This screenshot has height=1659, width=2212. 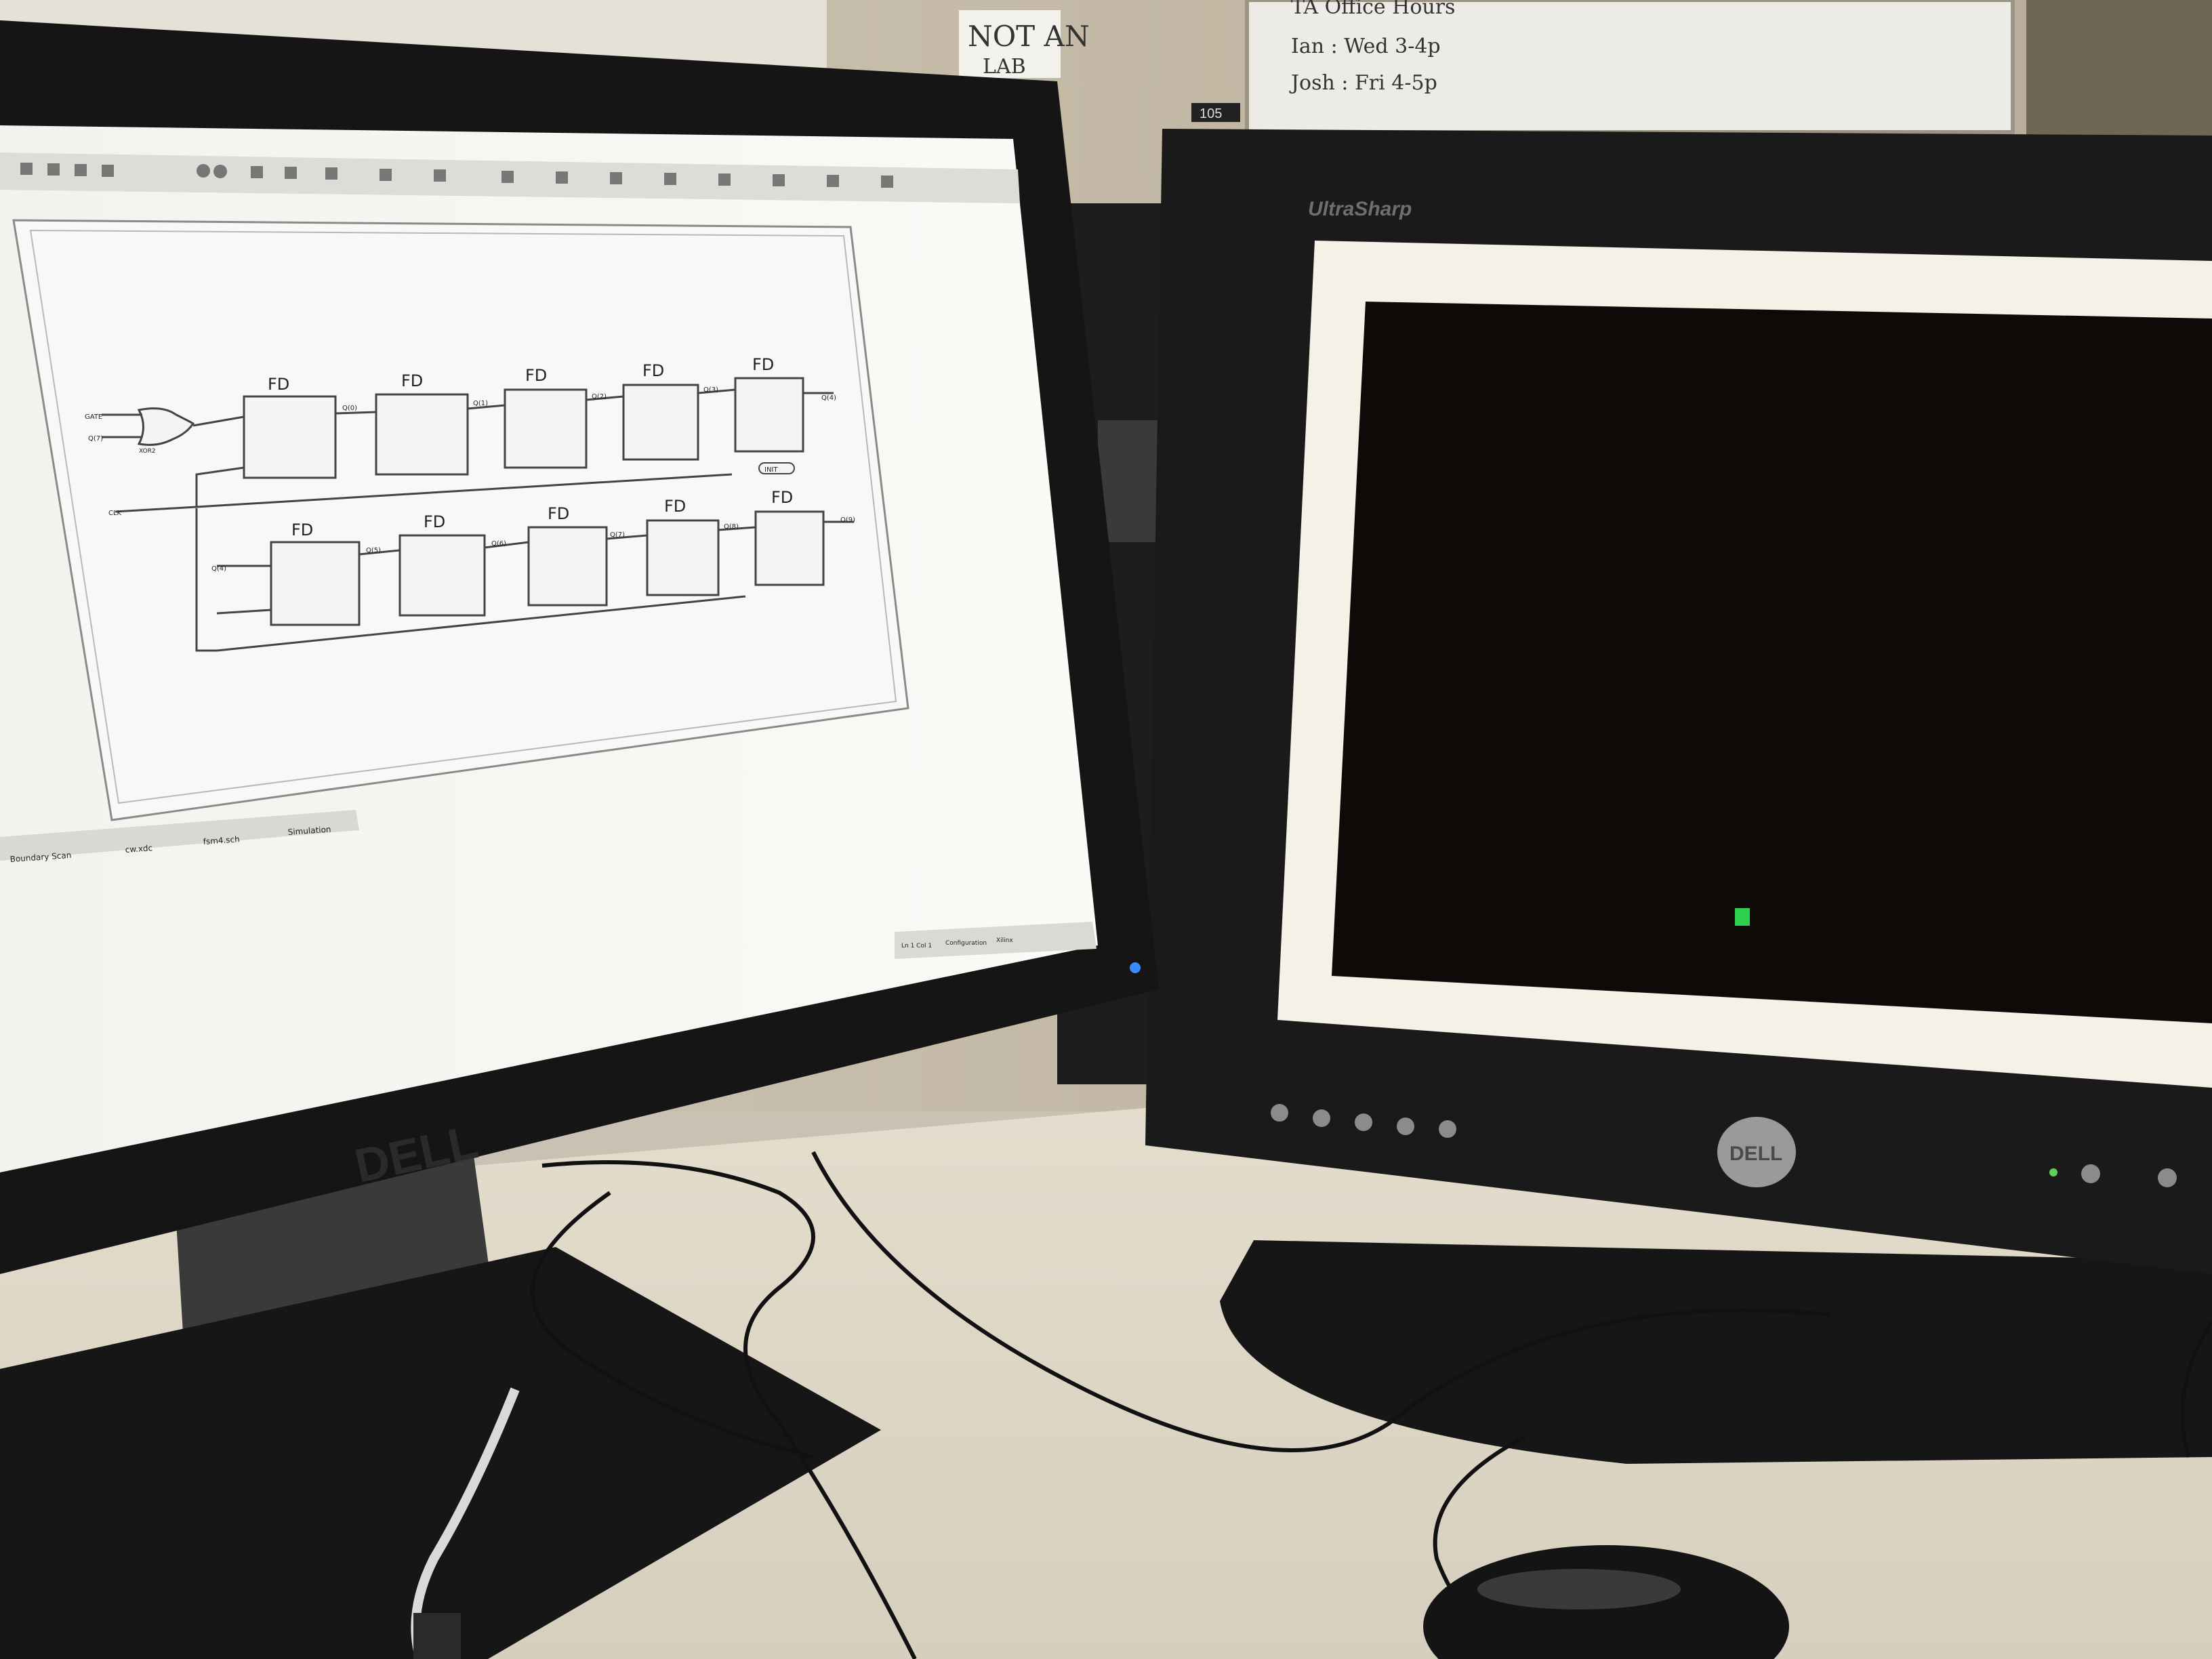 I want to click on net-label: Q(9), so click(x=847, y=520).